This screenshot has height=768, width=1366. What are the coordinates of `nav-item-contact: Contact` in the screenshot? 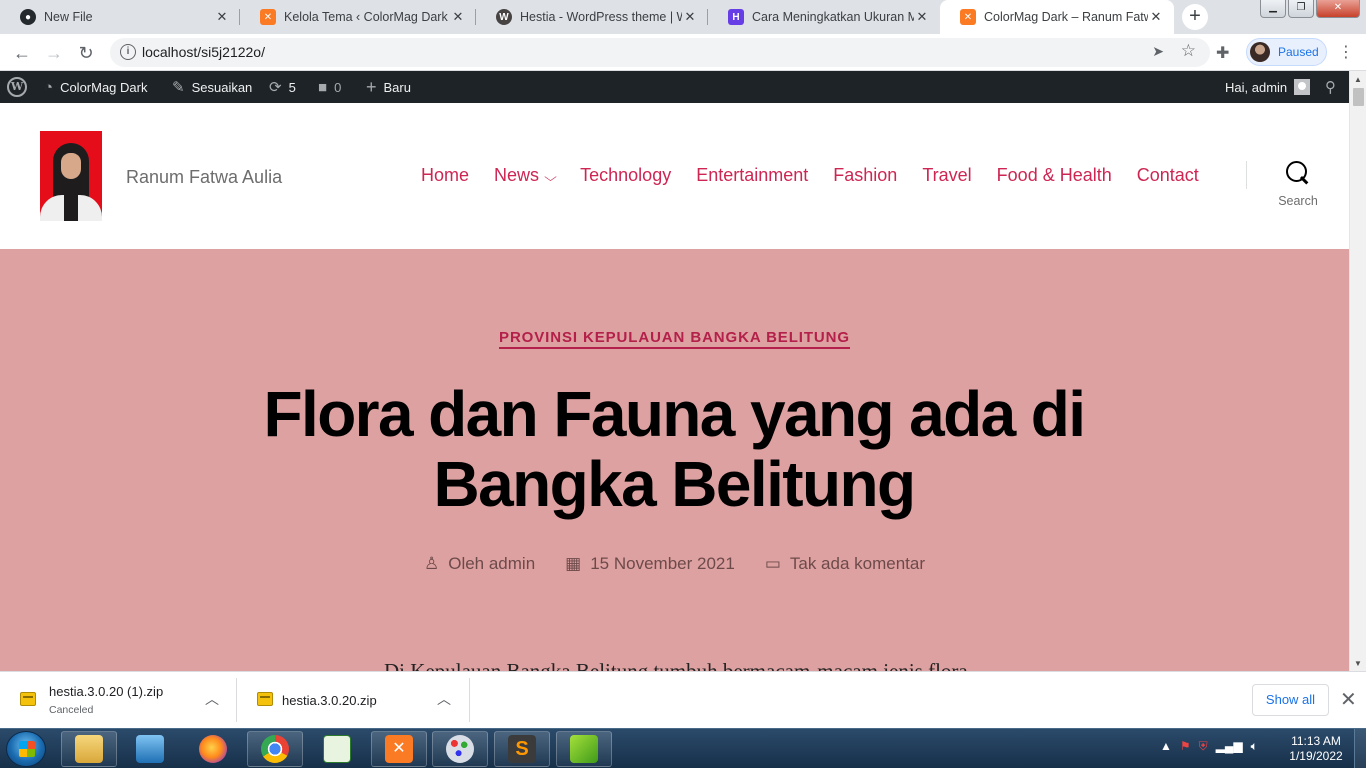 It's located at (1168, 175).